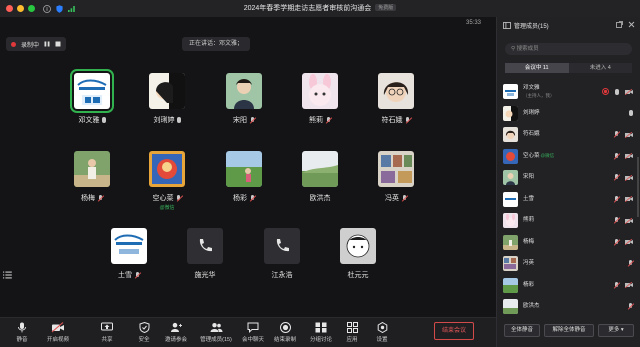 The height and width of the screenshot is (347, 640). What do you see at coordinates (631, 24) in the screenshot?
I see `close-icon` at bounding box center [631, 24].